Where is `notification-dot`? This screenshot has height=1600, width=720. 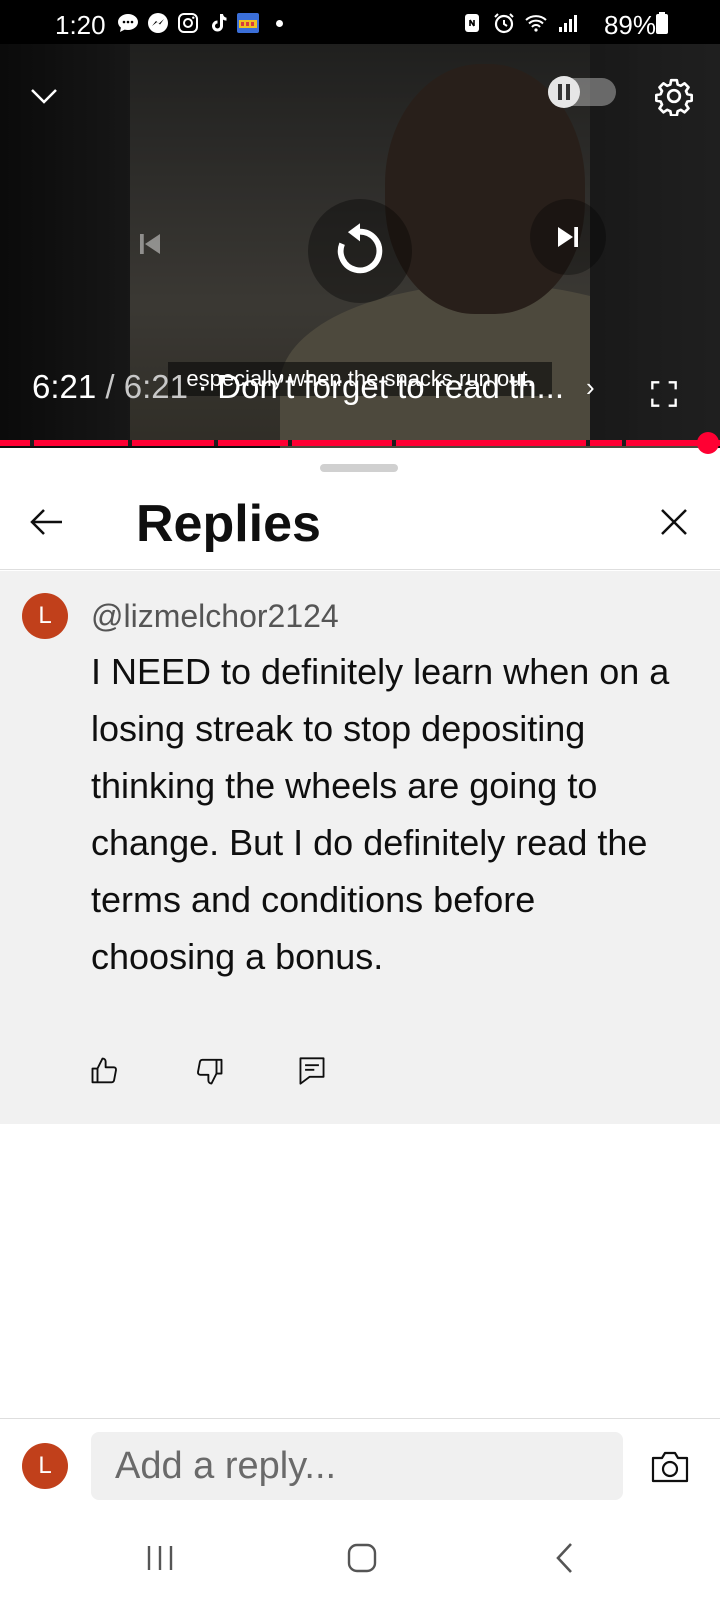 notification-dot is located at coordinates (279, 23).